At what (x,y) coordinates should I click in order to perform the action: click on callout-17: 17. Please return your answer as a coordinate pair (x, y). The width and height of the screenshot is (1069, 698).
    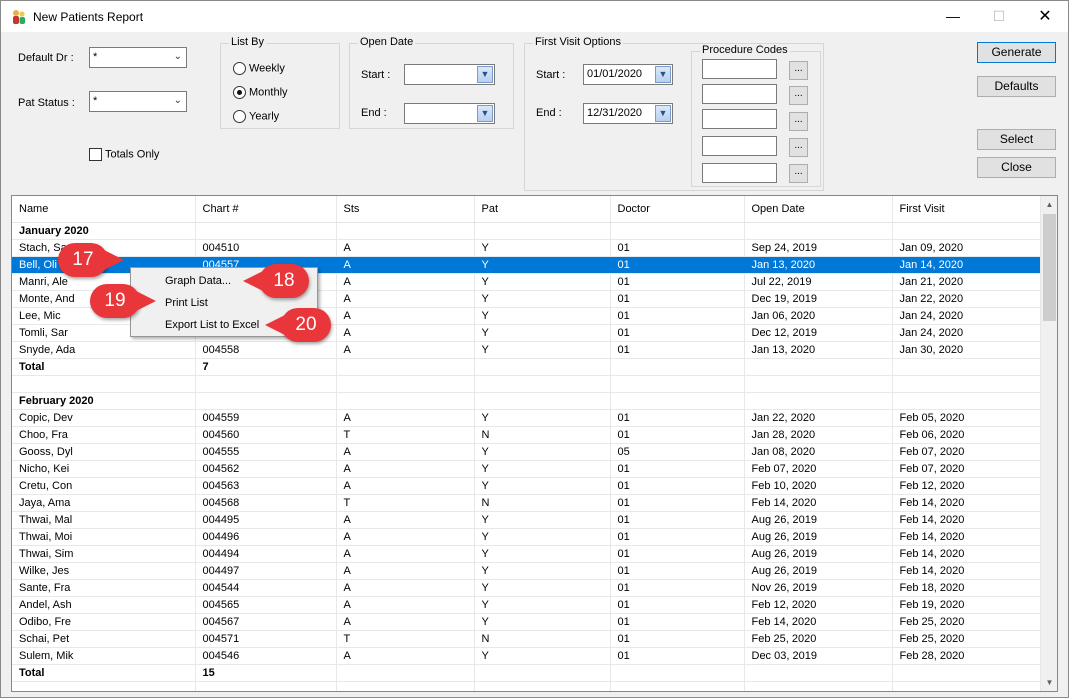
    Looking at the image, I should click on (91, 260).